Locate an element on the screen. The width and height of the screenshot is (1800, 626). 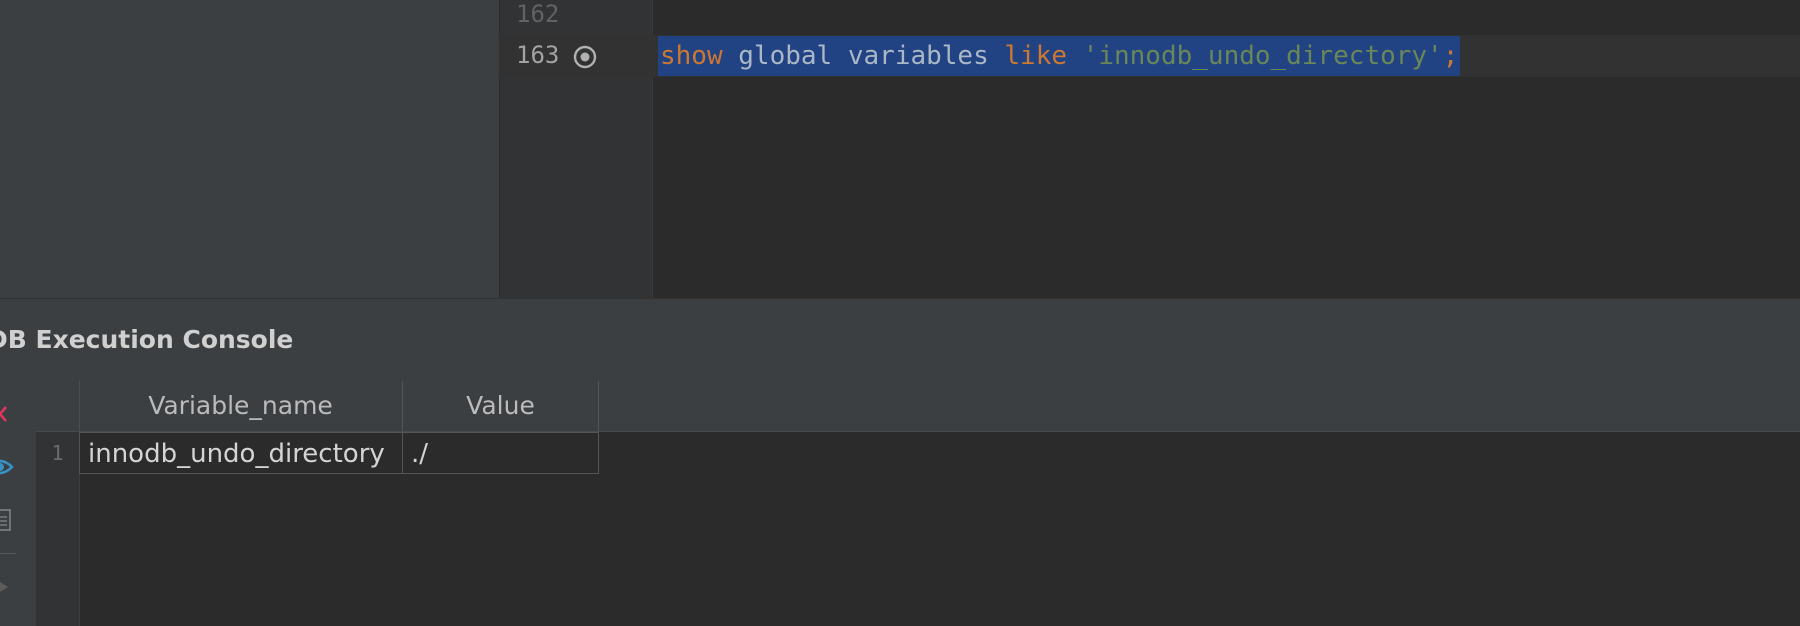
keyword-show: show is located at coordinates (691, 56).